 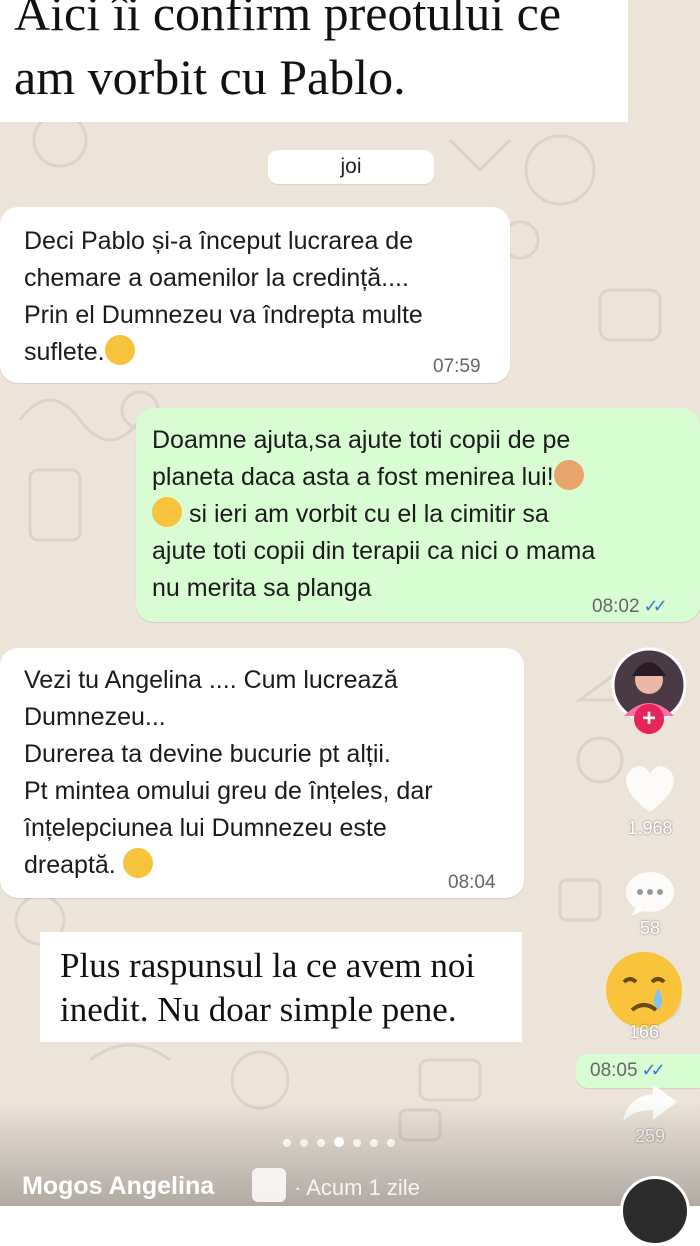 What do you see at coordinates (223, 315) in the screenshot?
I see `message-text: Prin el Dumnezeu va îndrepta multe` at bounding box center [223, 315].